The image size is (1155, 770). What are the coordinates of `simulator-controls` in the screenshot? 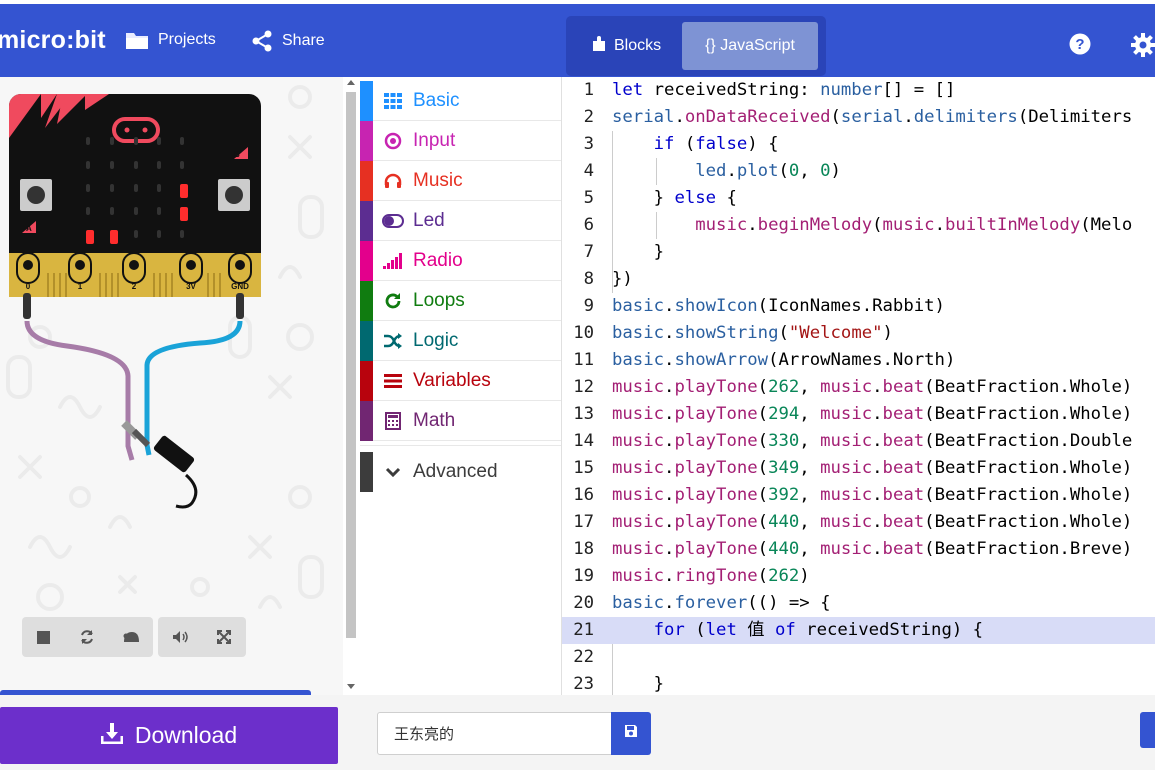 It's located at (87, 637).